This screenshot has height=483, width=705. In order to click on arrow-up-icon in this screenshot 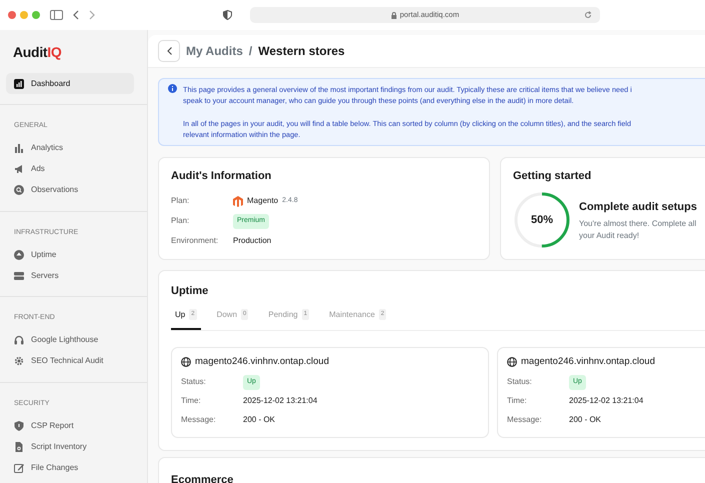, I will do `click(19, 255)`.